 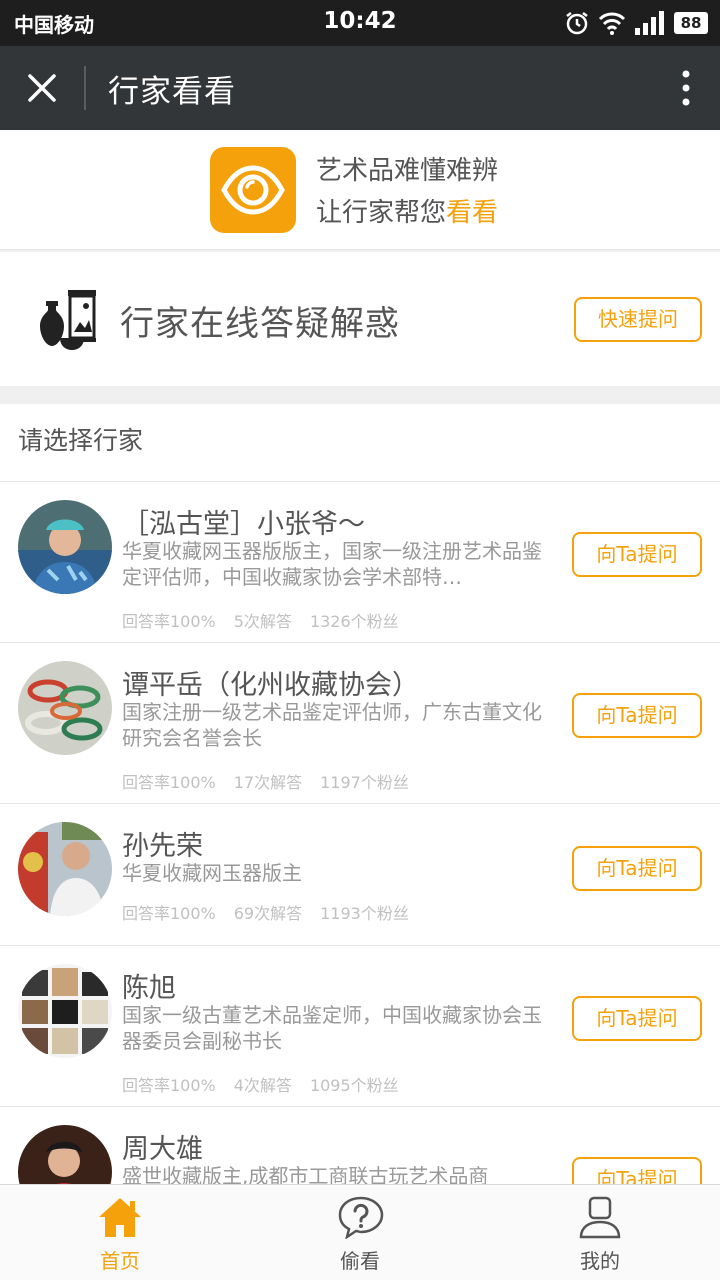 What do you see at coordinates (600, 1261) in the screenshot?
I see `tab-label: 我的` at bounding box center [600, 1261].